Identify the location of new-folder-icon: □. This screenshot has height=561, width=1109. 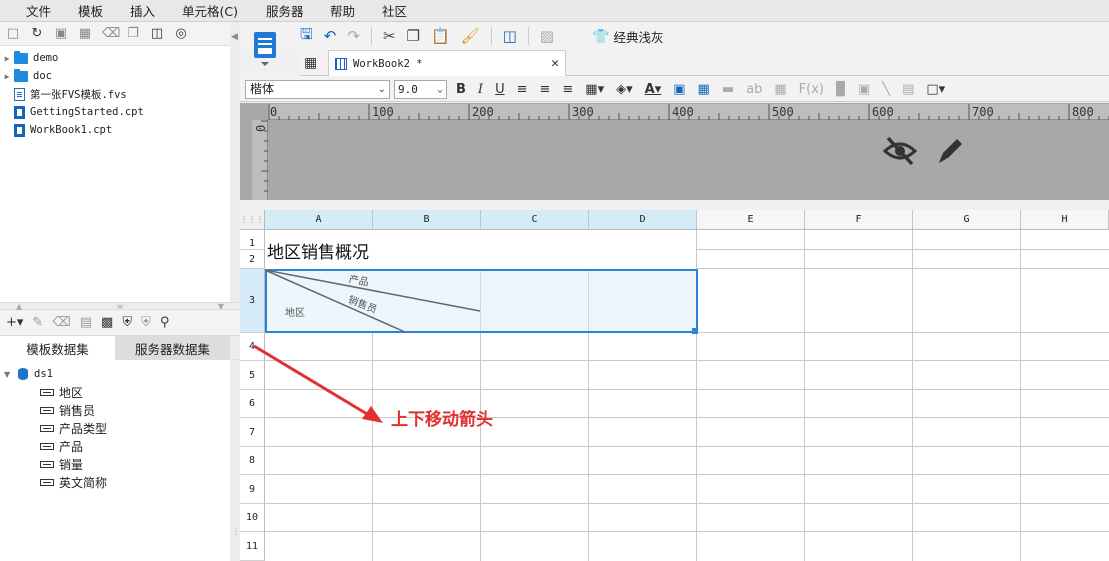
(13, 33).